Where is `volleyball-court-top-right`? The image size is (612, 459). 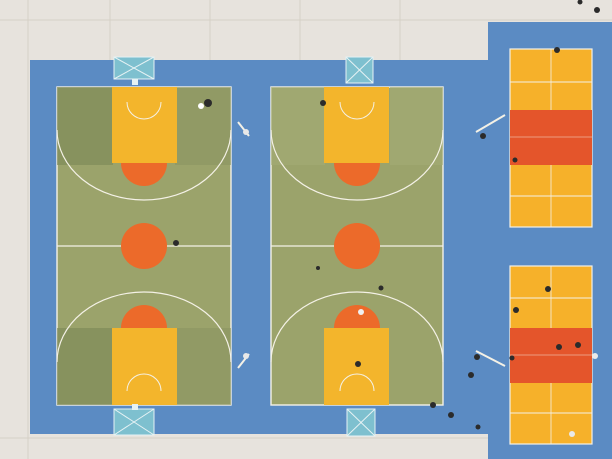
volleyball-court-top-right is located at coordinates (551, 138).